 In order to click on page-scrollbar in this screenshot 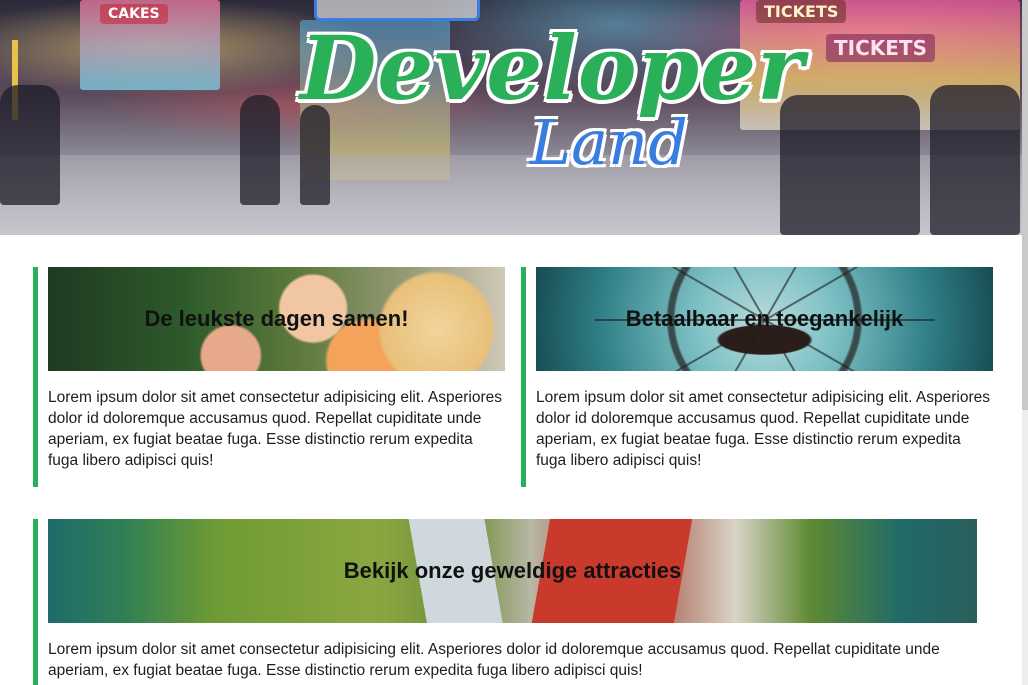, I will do `click(1025, 342)`.